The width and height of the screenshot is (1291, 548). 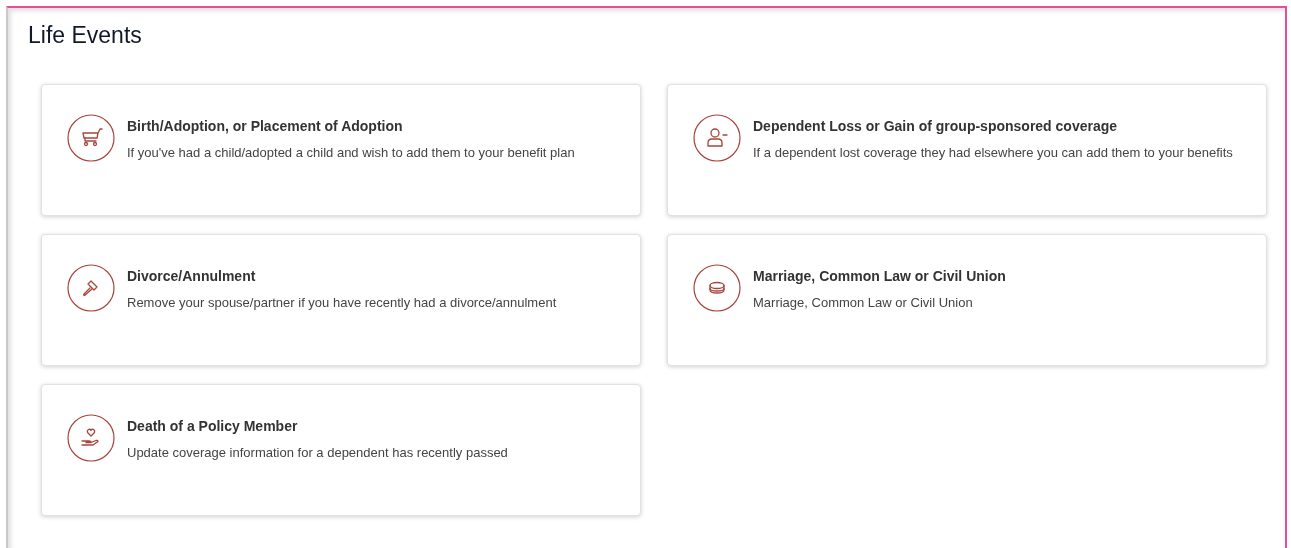 I want to click on life-event-card: Dependent Loss or Gain of group-sponsored coverage If a dependent lost coverage they had elsewhere you can add them to your benefits, so click(x=967, y=150).